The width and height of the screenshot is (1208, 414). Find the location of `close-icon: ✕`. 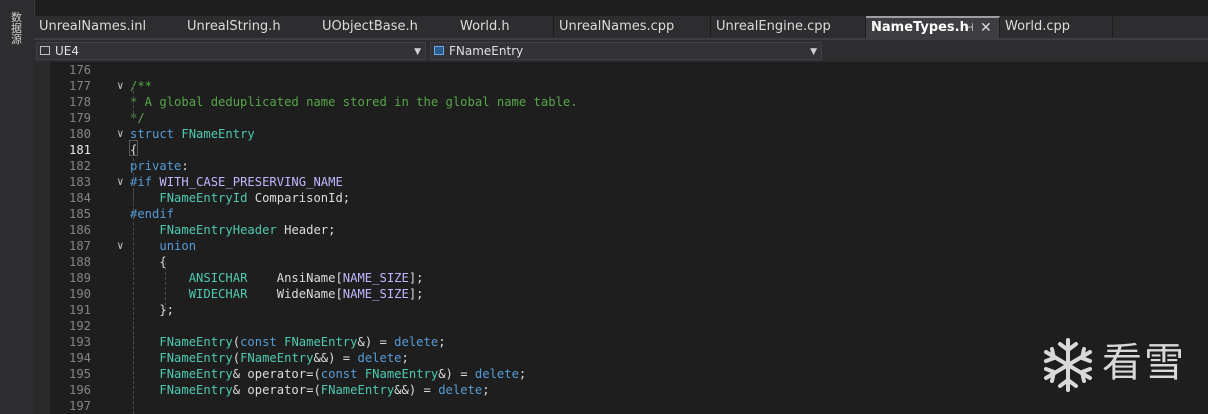

close-icon: ✕ is located at coordinates (986, 28).